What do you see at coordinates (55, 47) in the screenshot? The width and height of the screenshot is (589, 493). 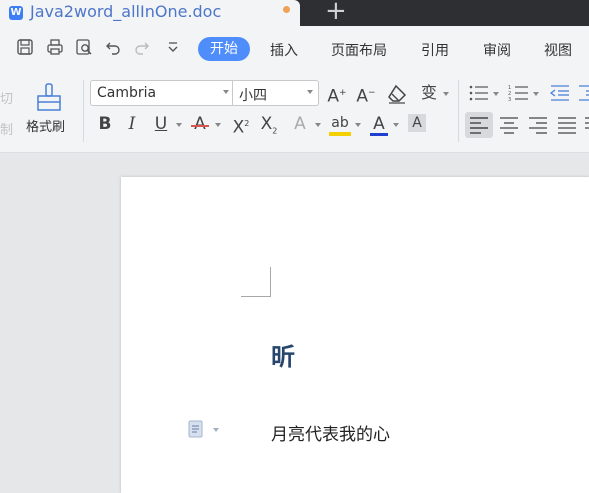 I see `print-icon` at bounding box center [55, 47].